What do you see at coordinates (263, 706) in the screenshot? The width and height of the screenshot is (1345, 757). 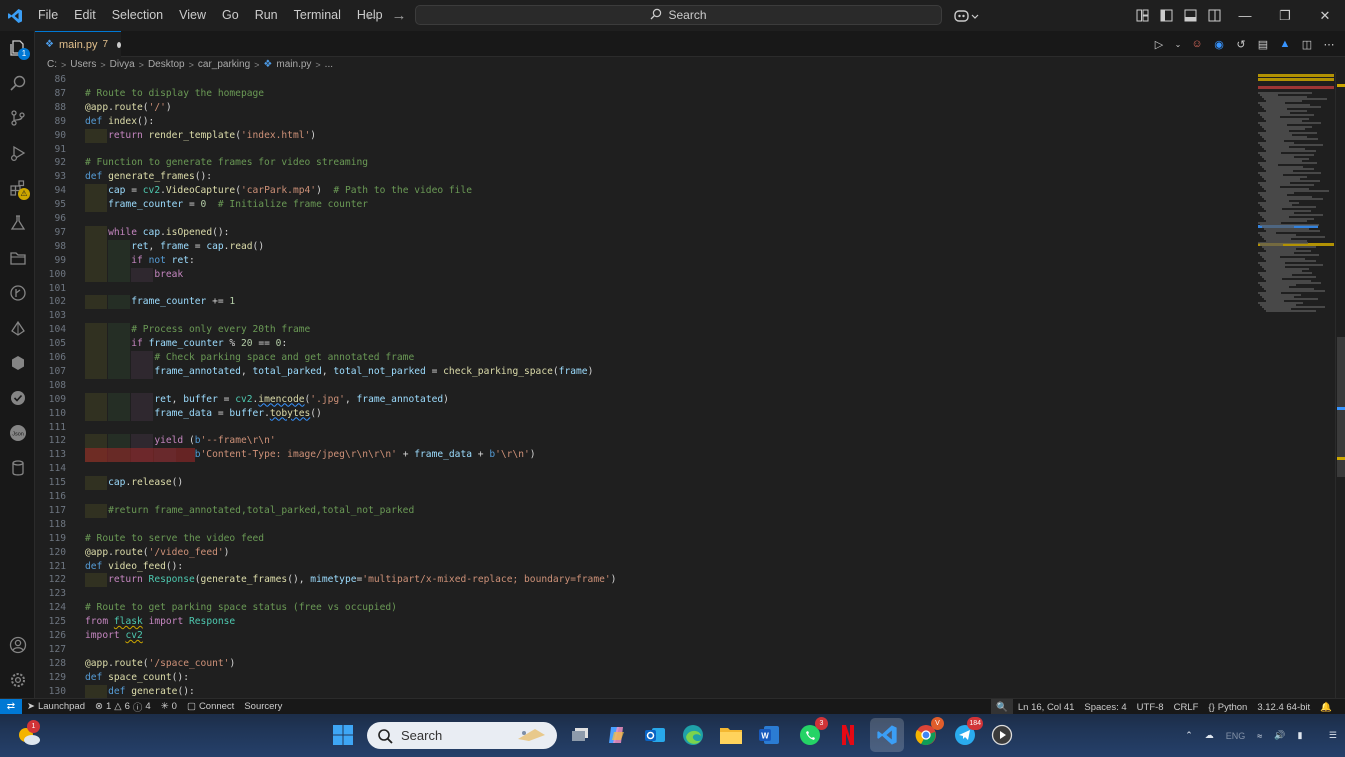 I see `sourcery-item: Sourcery` at bounding box center [263, 706].